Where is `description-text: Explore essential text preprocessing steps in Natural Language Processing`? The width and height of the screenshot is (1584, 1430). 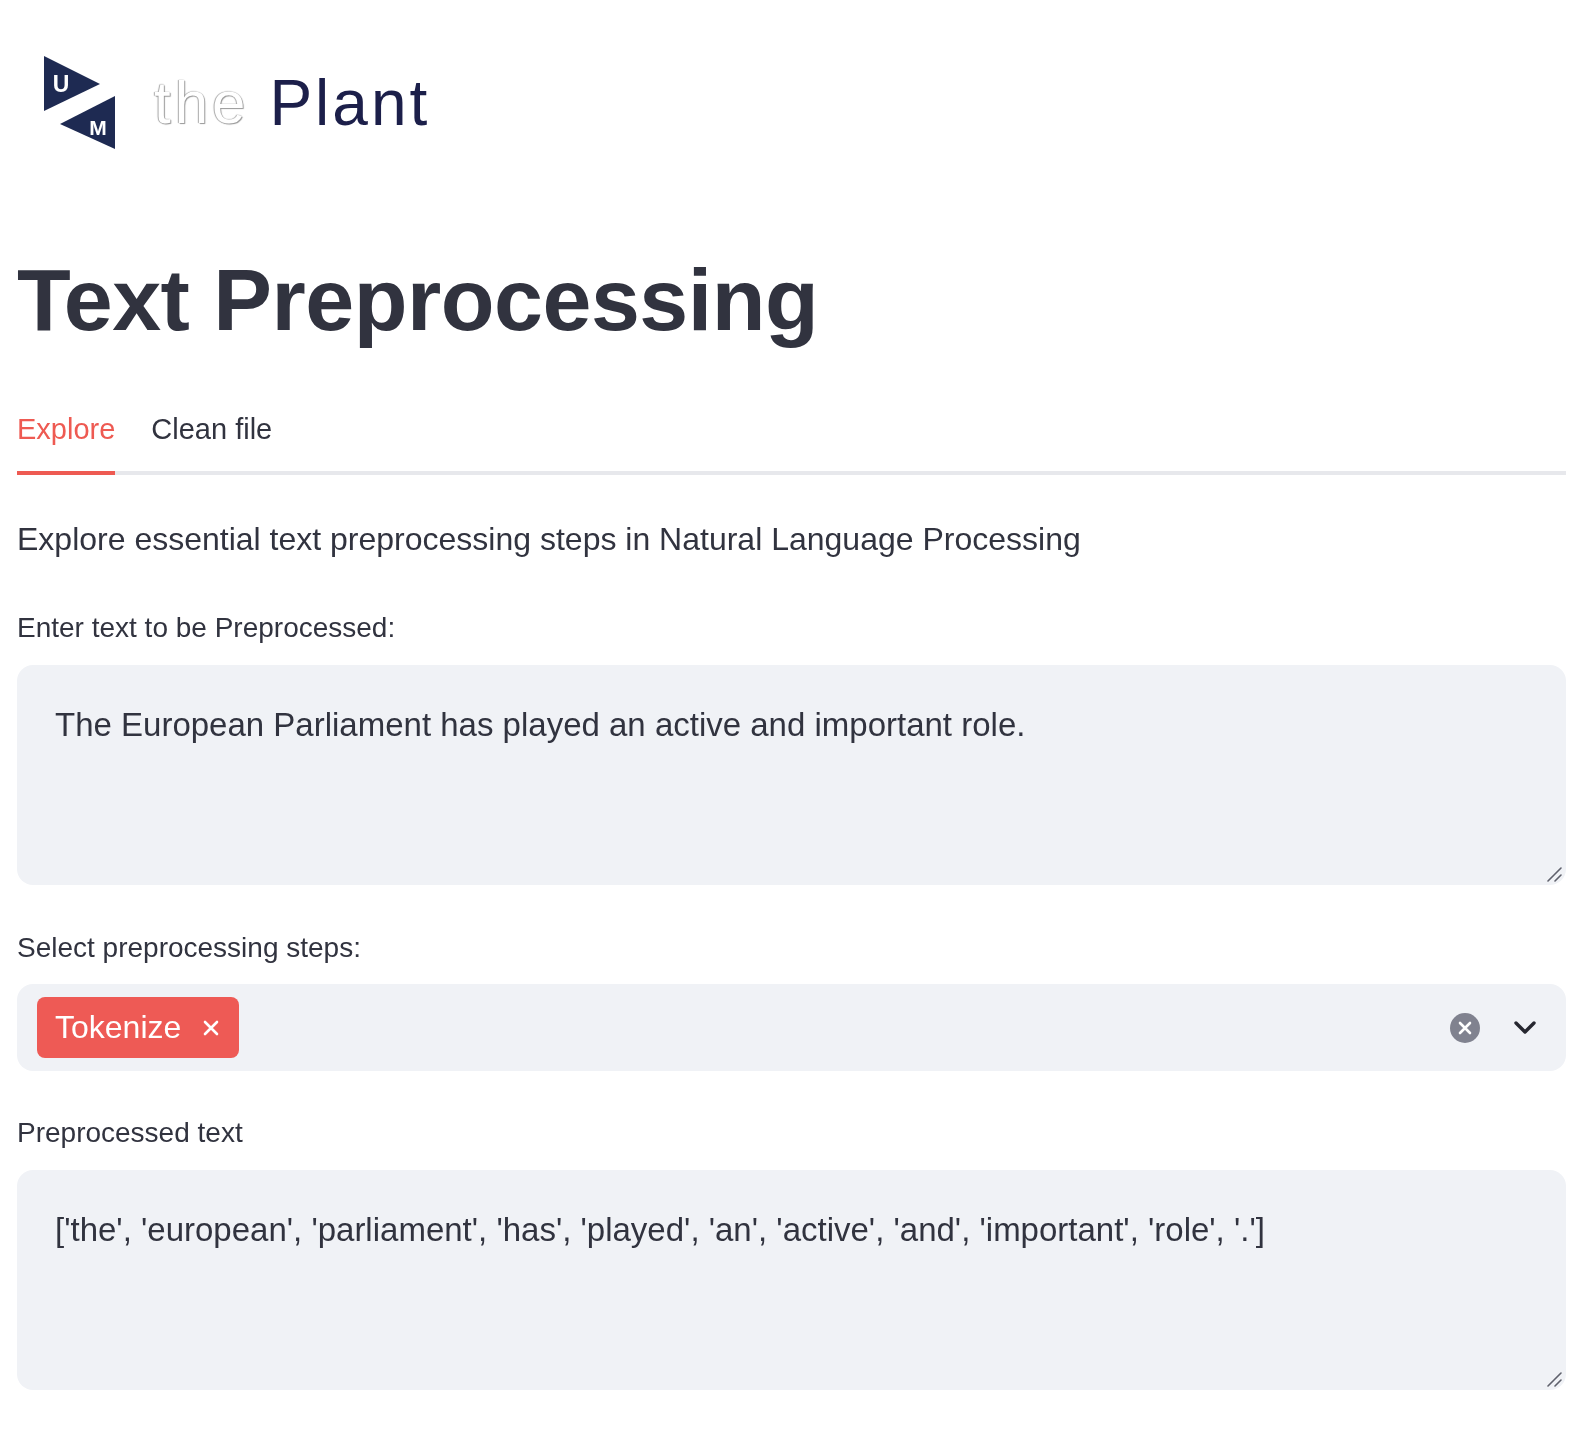 description-text: Explore essential text preprocessing steps in Natural Language Processing is located at coordinates (549, 539).